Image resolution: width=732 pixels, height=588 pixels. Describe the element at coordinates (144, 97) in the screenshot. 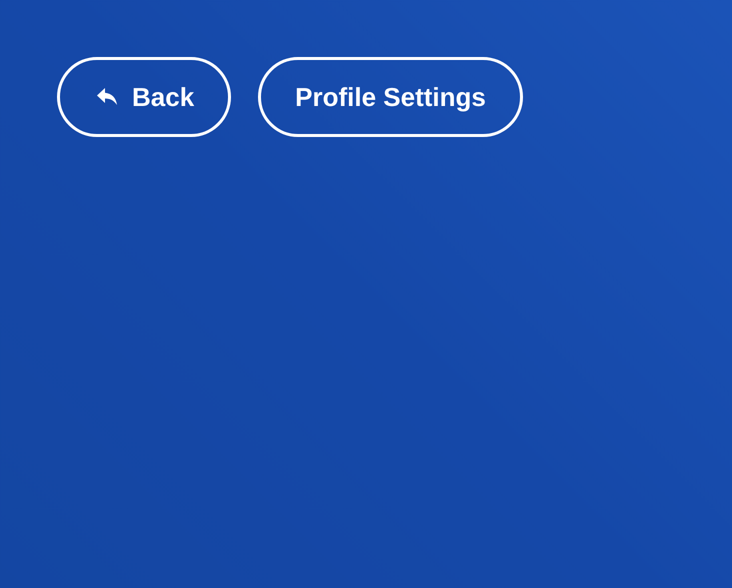

I see `back-button: Back` at that location.